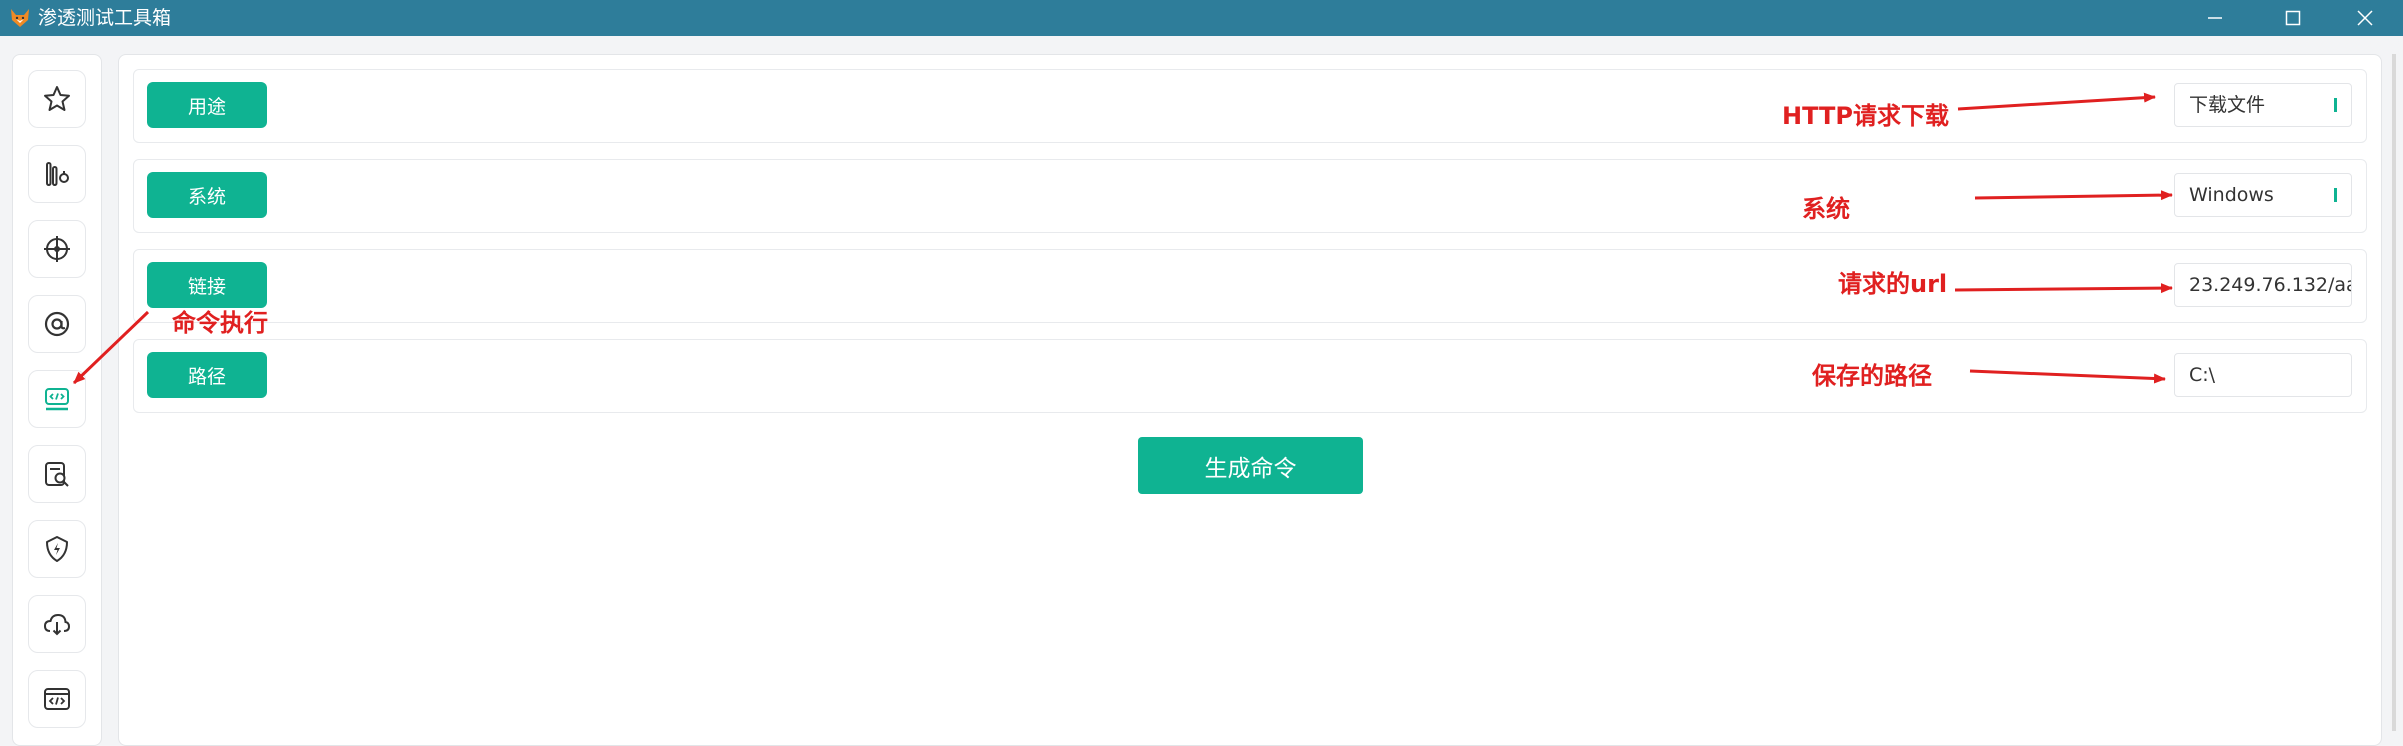  Describe the element at coordinates (2394, 392) in the screenshot. I see `window-edge-scrollbar` at that location.